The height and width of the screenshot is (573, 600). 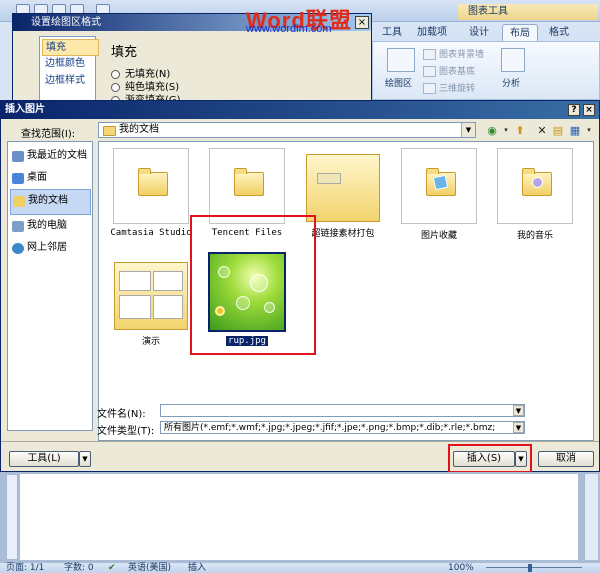 What do you see at coordinates (429, 54) in the screenshot?
I see `chart-wall-icon` at bounding box center [429, 54].